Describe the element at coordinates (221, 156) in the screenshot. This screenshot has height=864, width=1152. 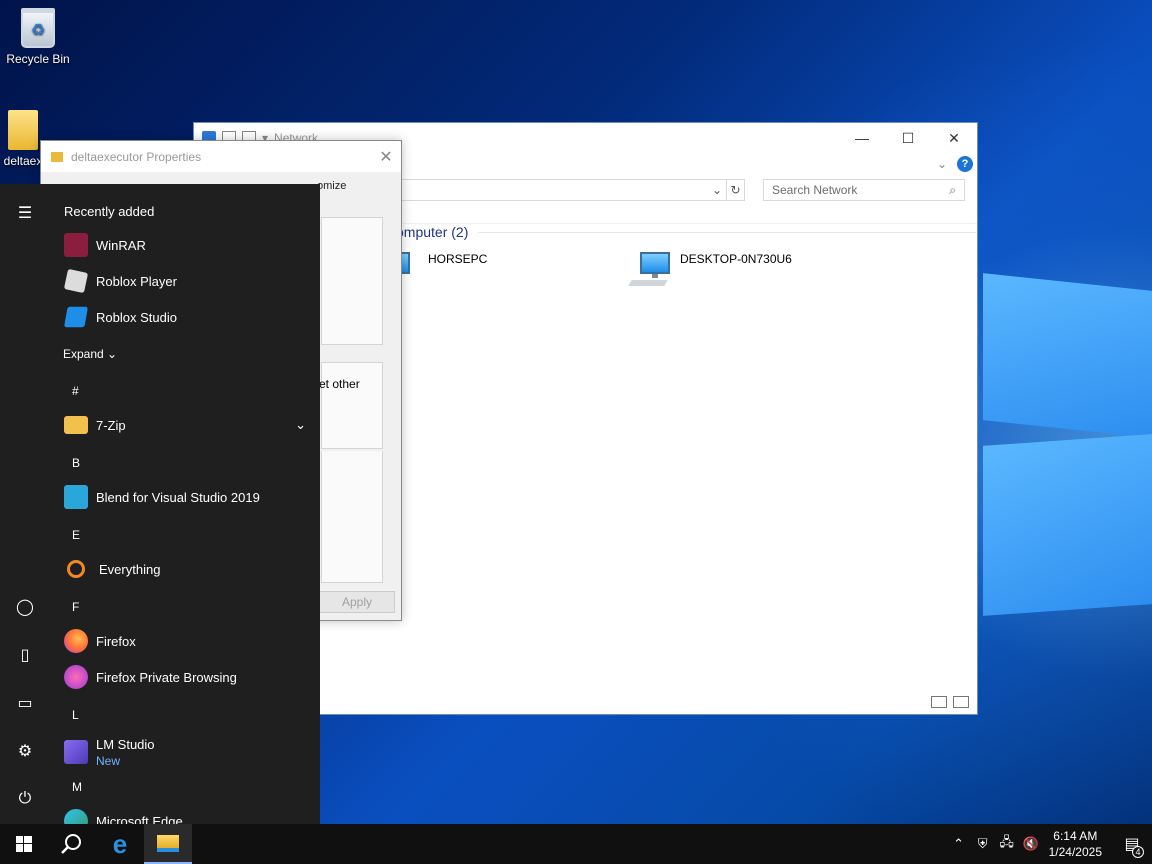
I see `properties-titlebar: deltaexecutor Properties ✕` at that location.